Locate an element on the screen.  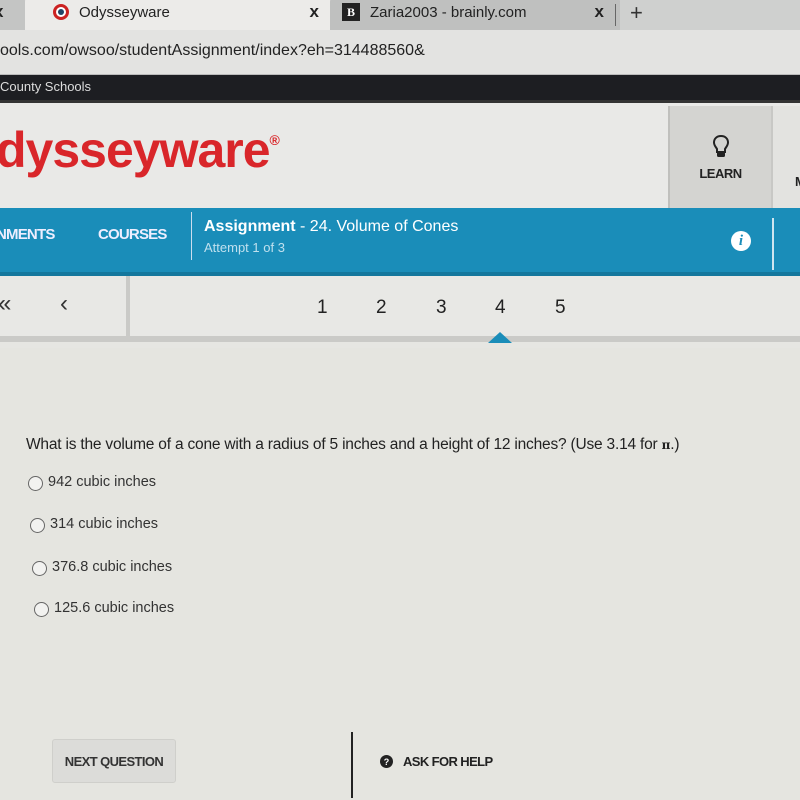
answer-option: 314 cubic inches is located at coordinates (94, 523).